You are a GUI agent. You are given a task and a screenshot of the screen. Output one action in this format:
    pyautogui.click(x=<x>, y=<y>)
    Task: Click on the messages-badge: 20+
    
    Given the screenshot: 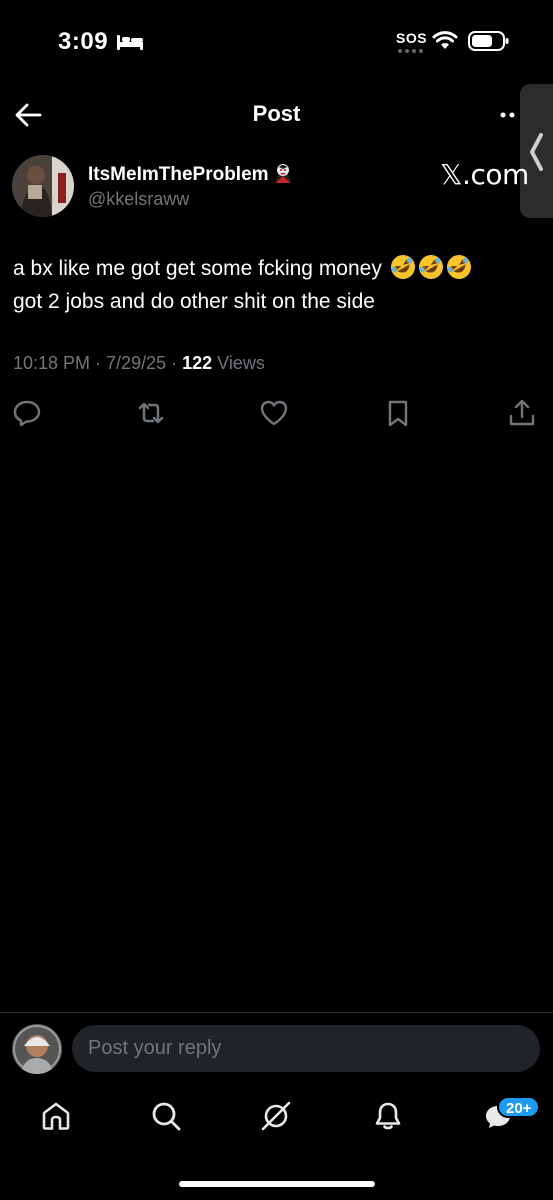 What is the action you would take?
    pyautogui.click(x=519, y=1107)
    